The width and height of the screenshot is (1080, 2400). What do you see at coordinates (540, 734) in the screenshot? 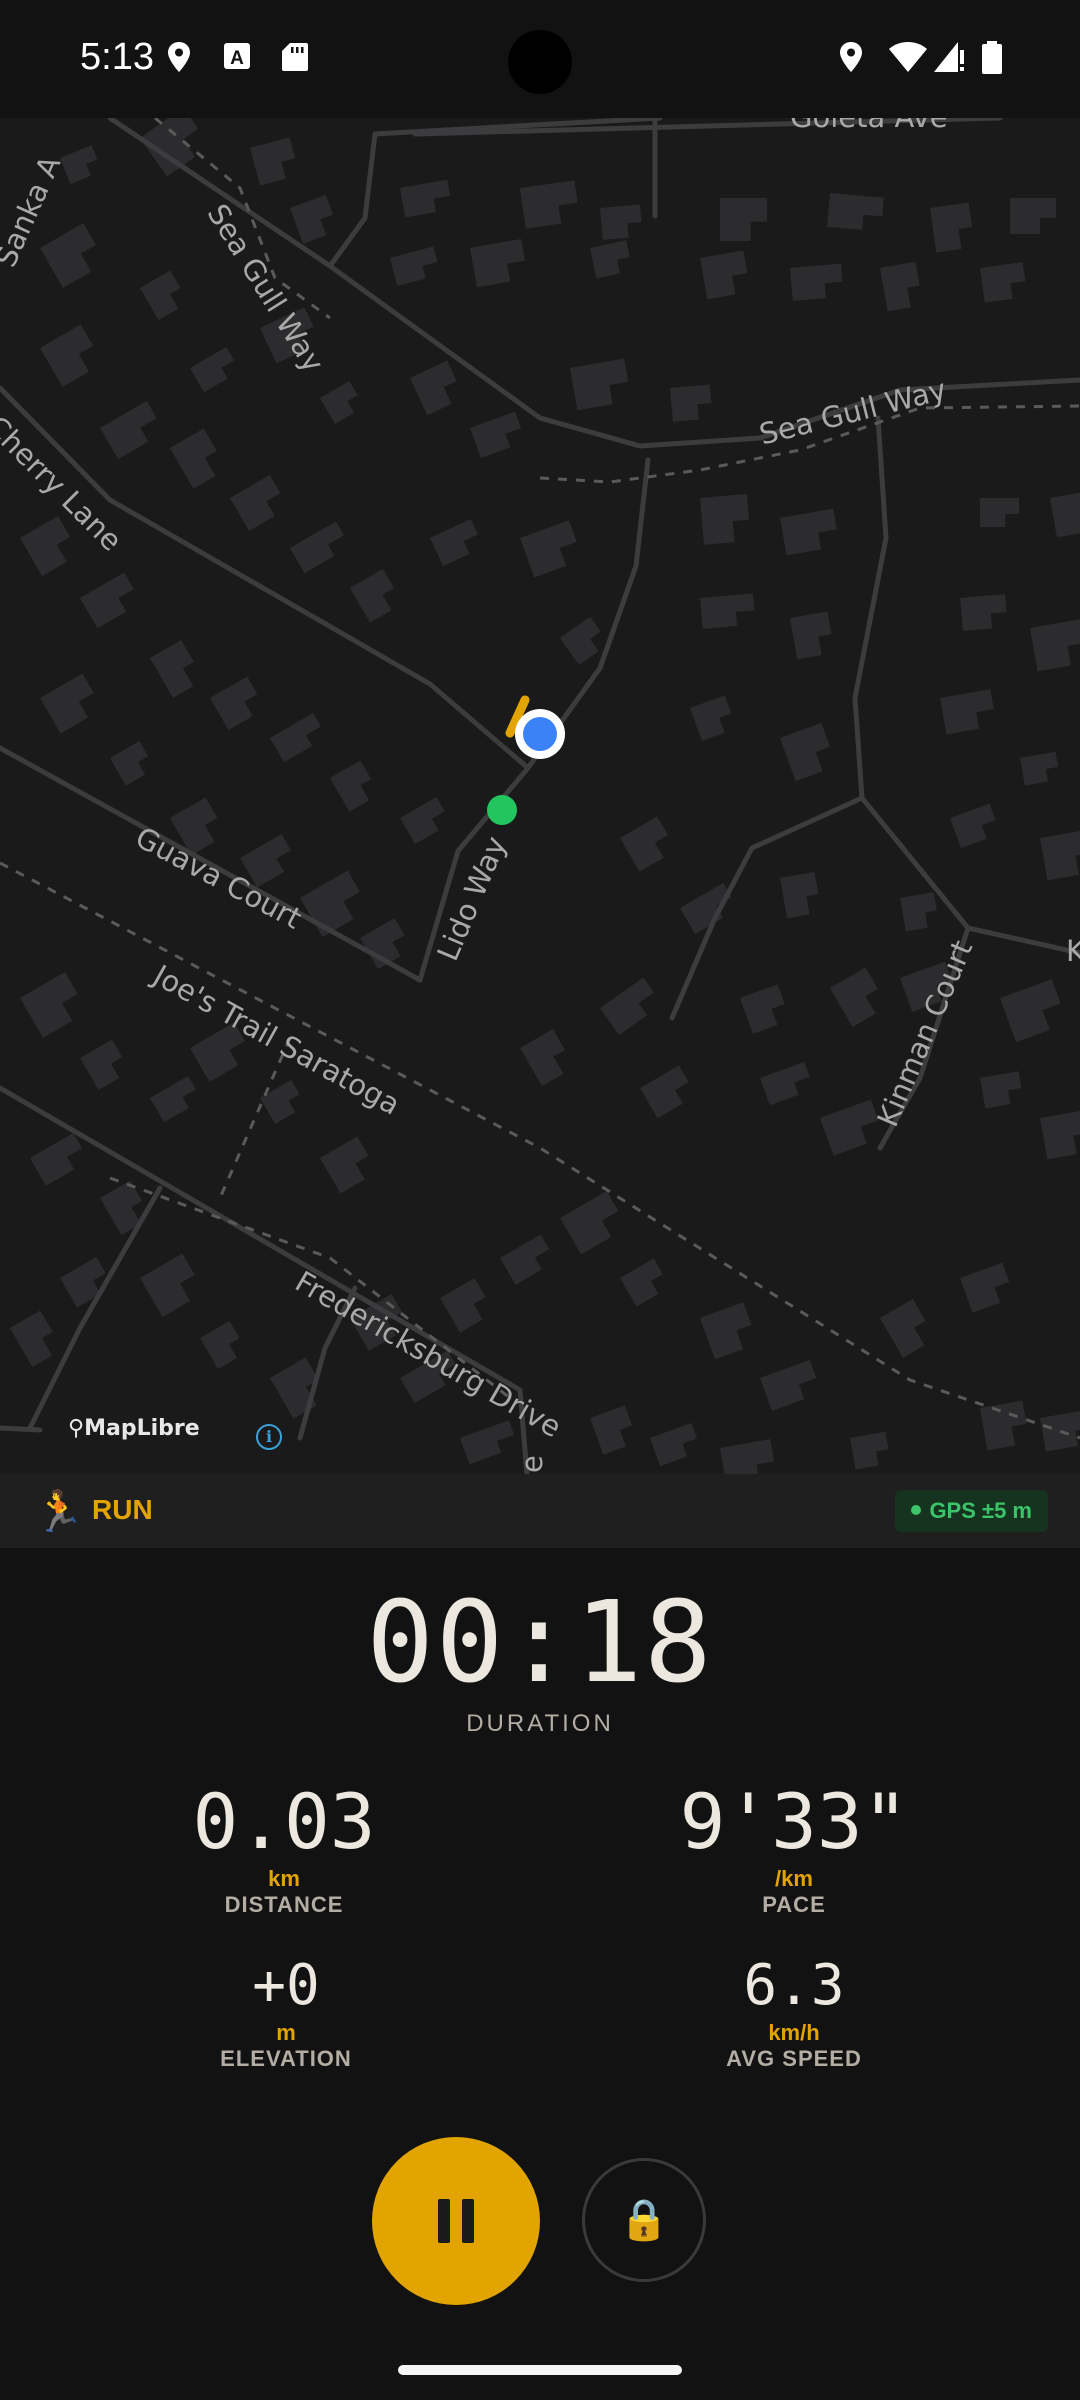
I see `current-position-marker` at bounding box center [540, 734].